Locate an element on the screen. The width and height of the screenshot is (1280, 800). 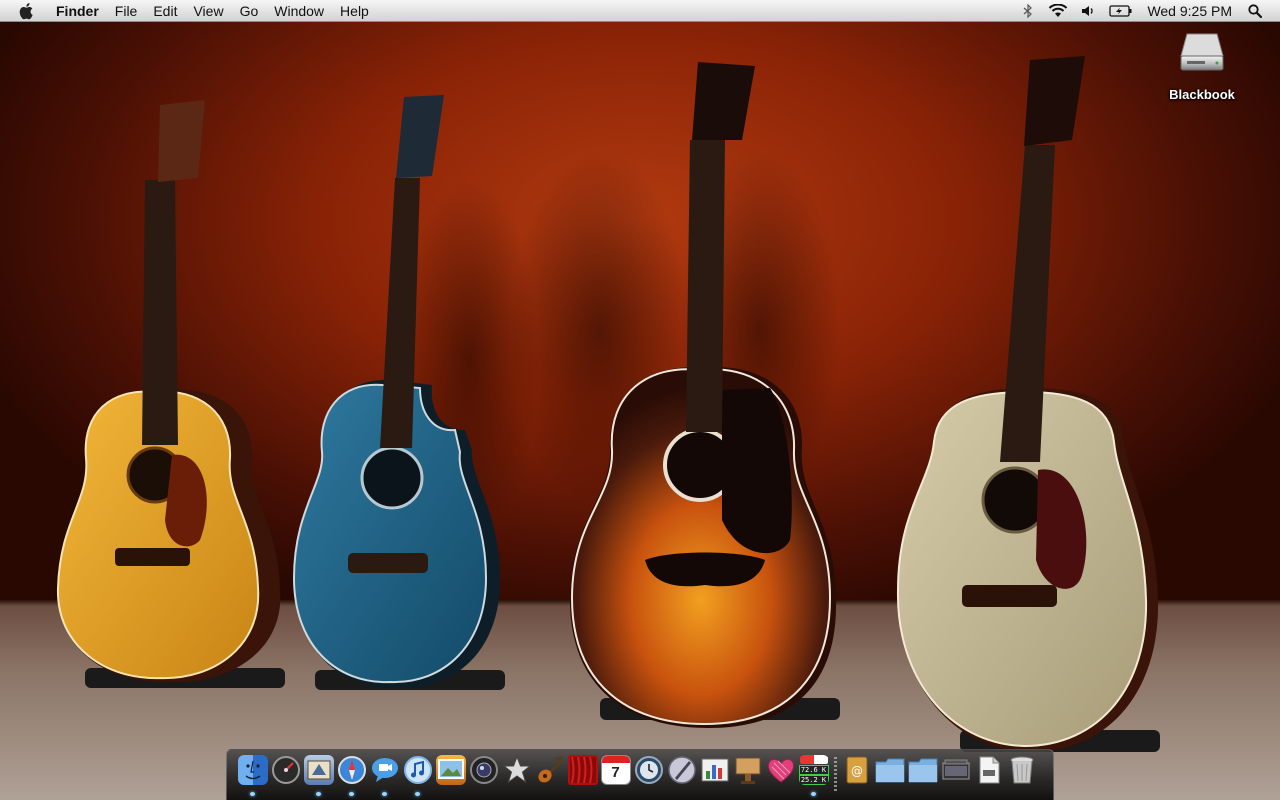
dock-item-script-editor is located at coordinates (681, 776).